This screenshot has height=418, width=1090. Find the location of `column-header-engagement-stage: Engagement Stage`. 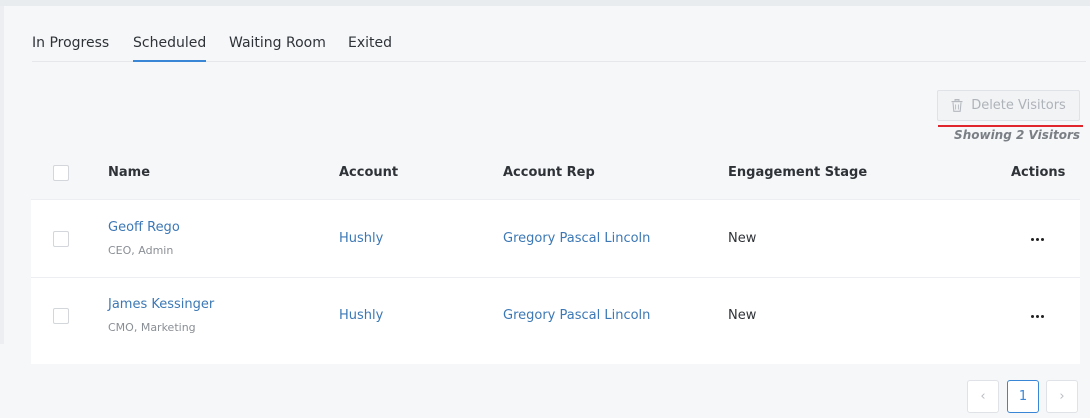

column-header-engagement-stage: Engagement Stage is located at coordinates (798, 172).